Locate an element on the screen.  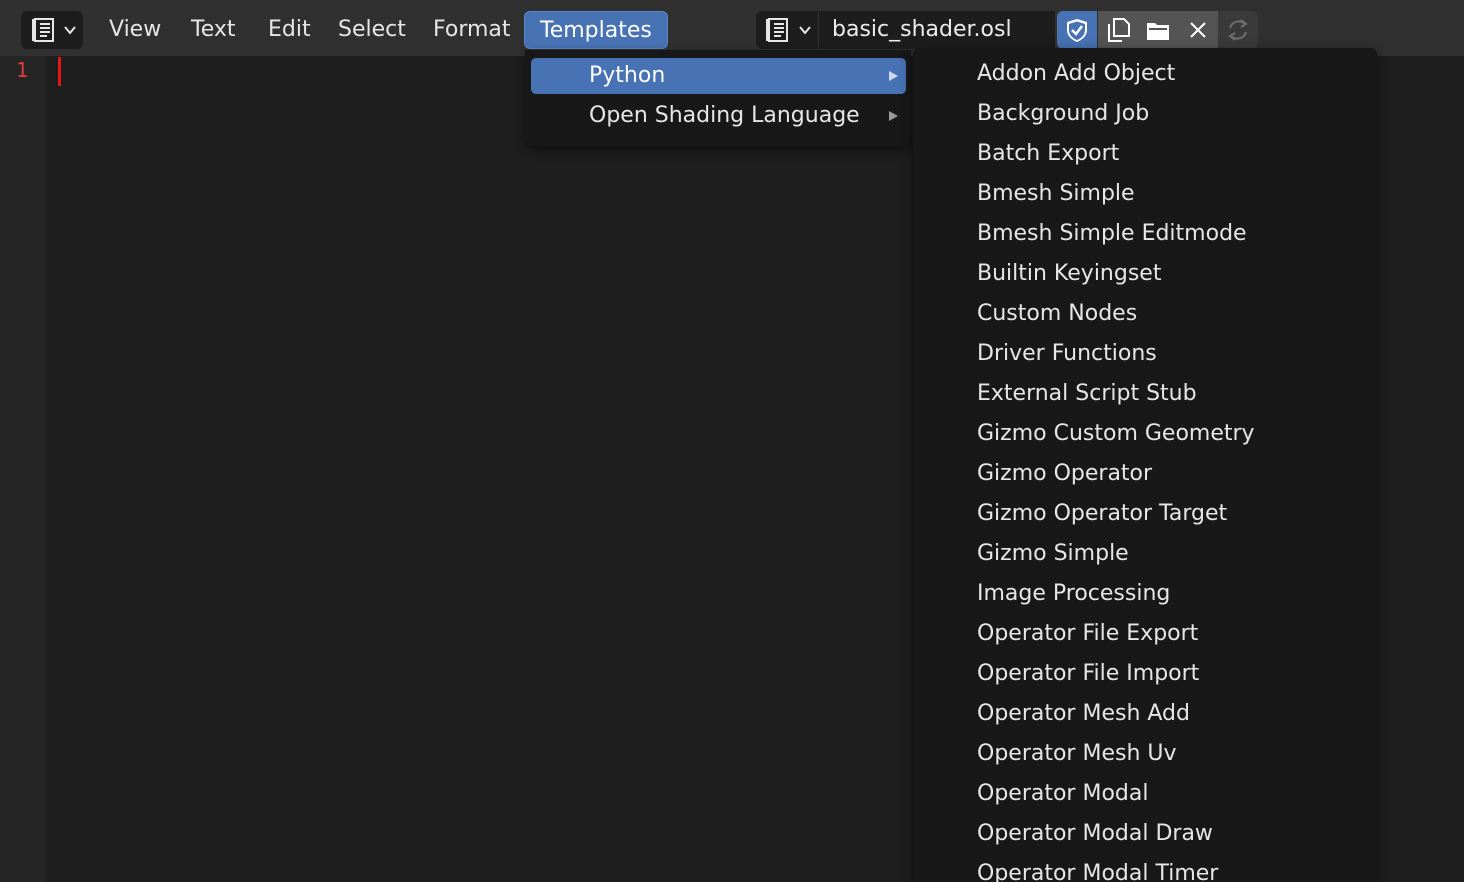
open-text-button is located at coordinates (1158, 30).